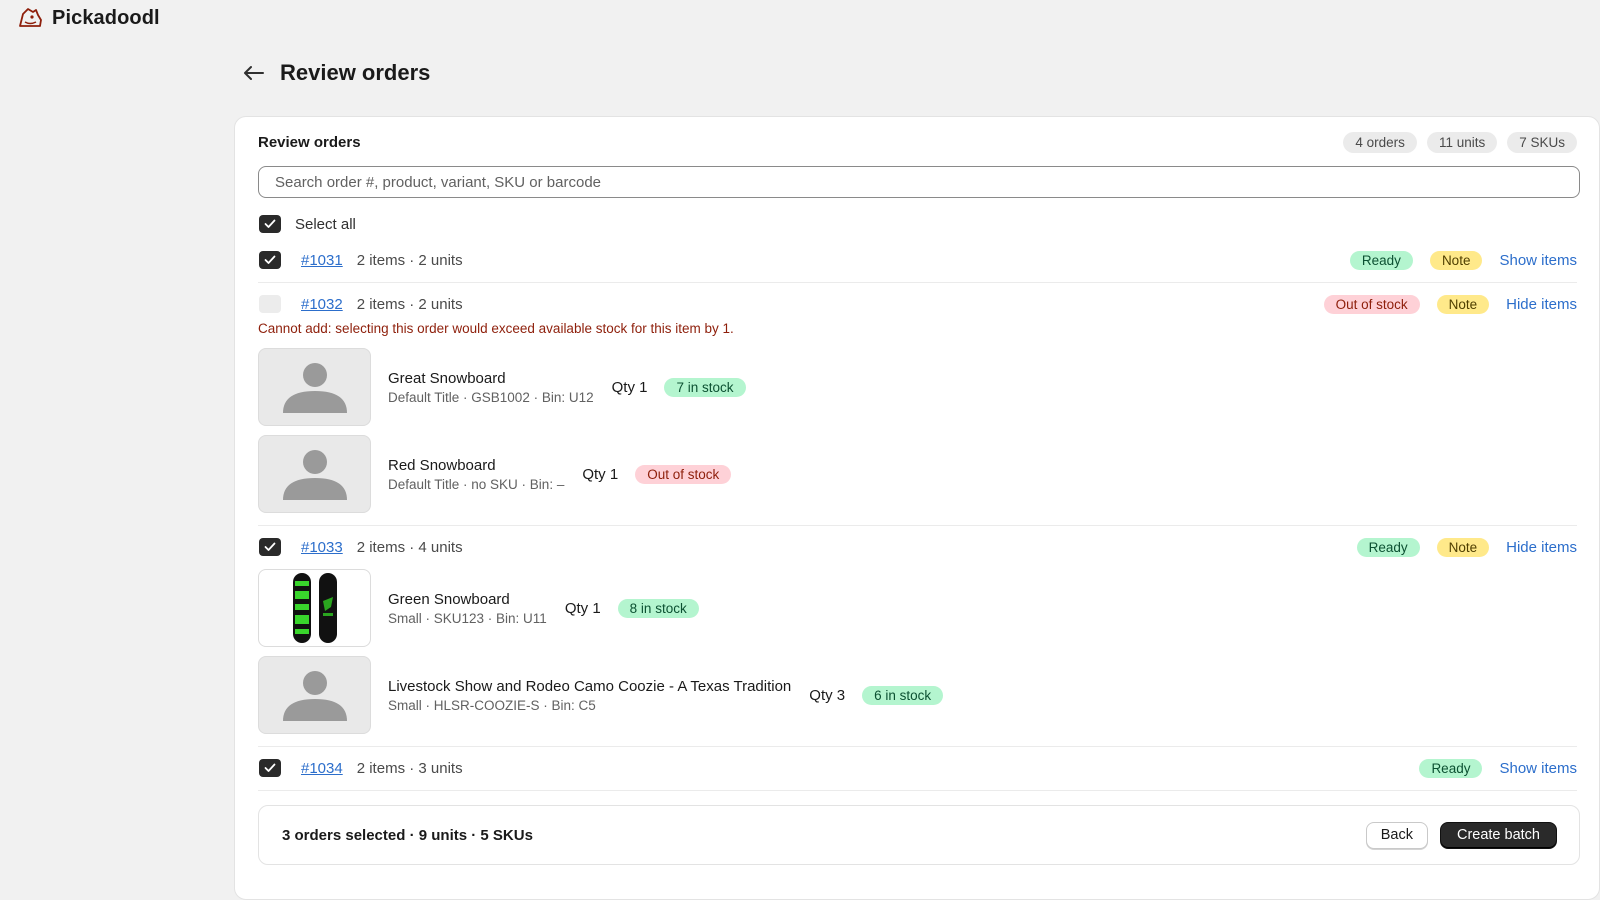 Image resolution: width=1600 pixels, height=900 pixels. What do you see at coordinates (1380, 142) in the screenshot?
I see `orders-count-pill: 4 orders` at bounding box center [1380, 142].